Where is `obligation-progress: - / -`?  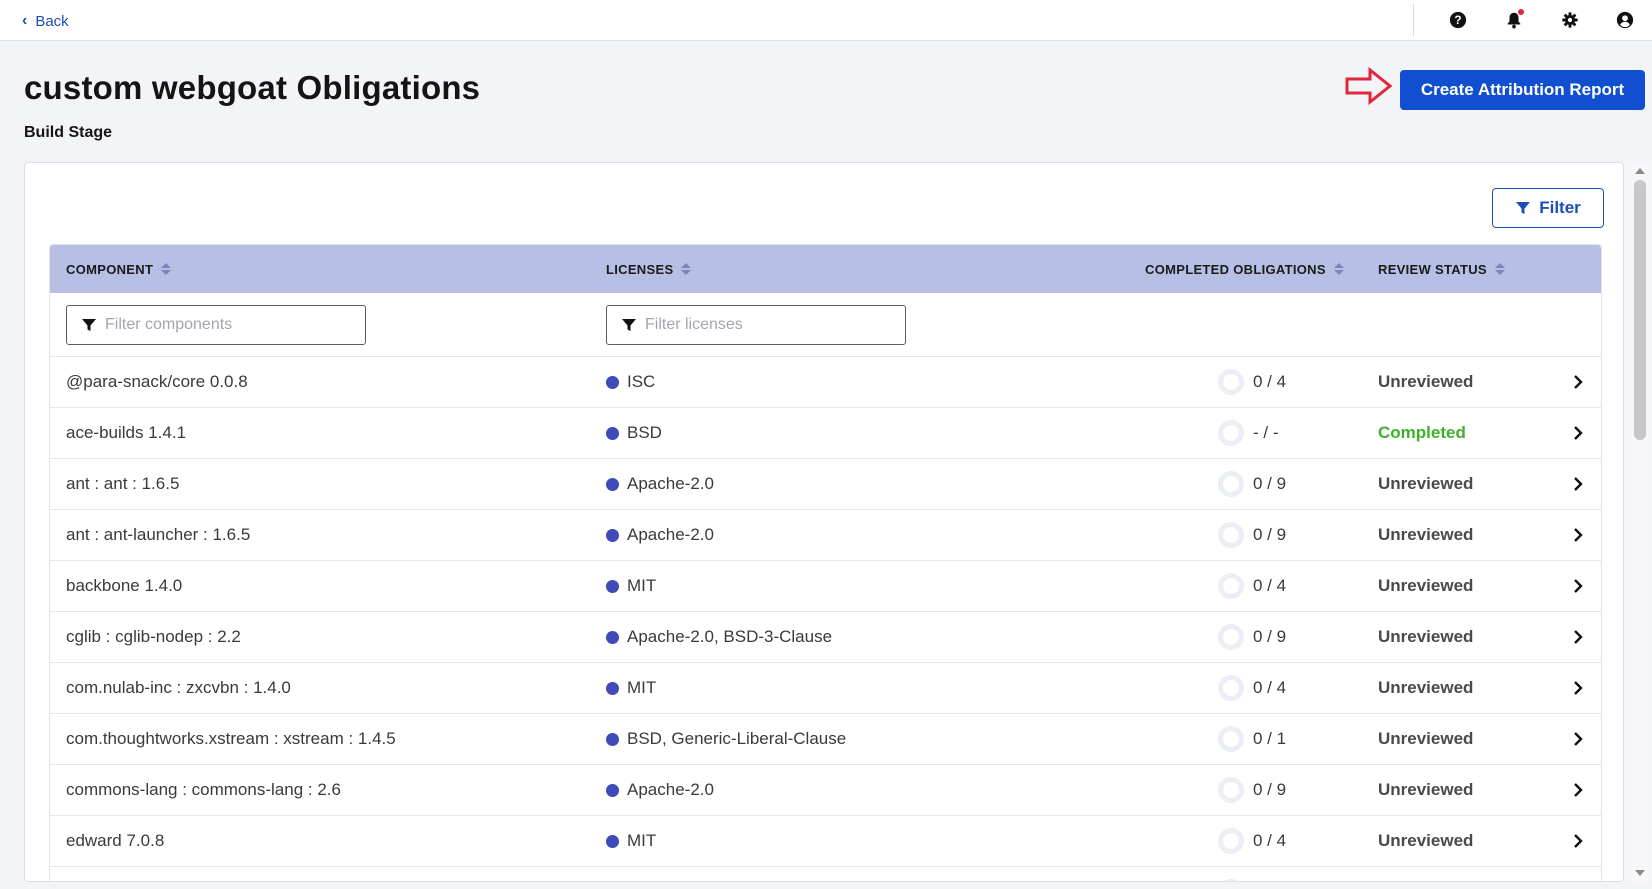
obligation-progress: - / - is located at coordinates (1248, 433).